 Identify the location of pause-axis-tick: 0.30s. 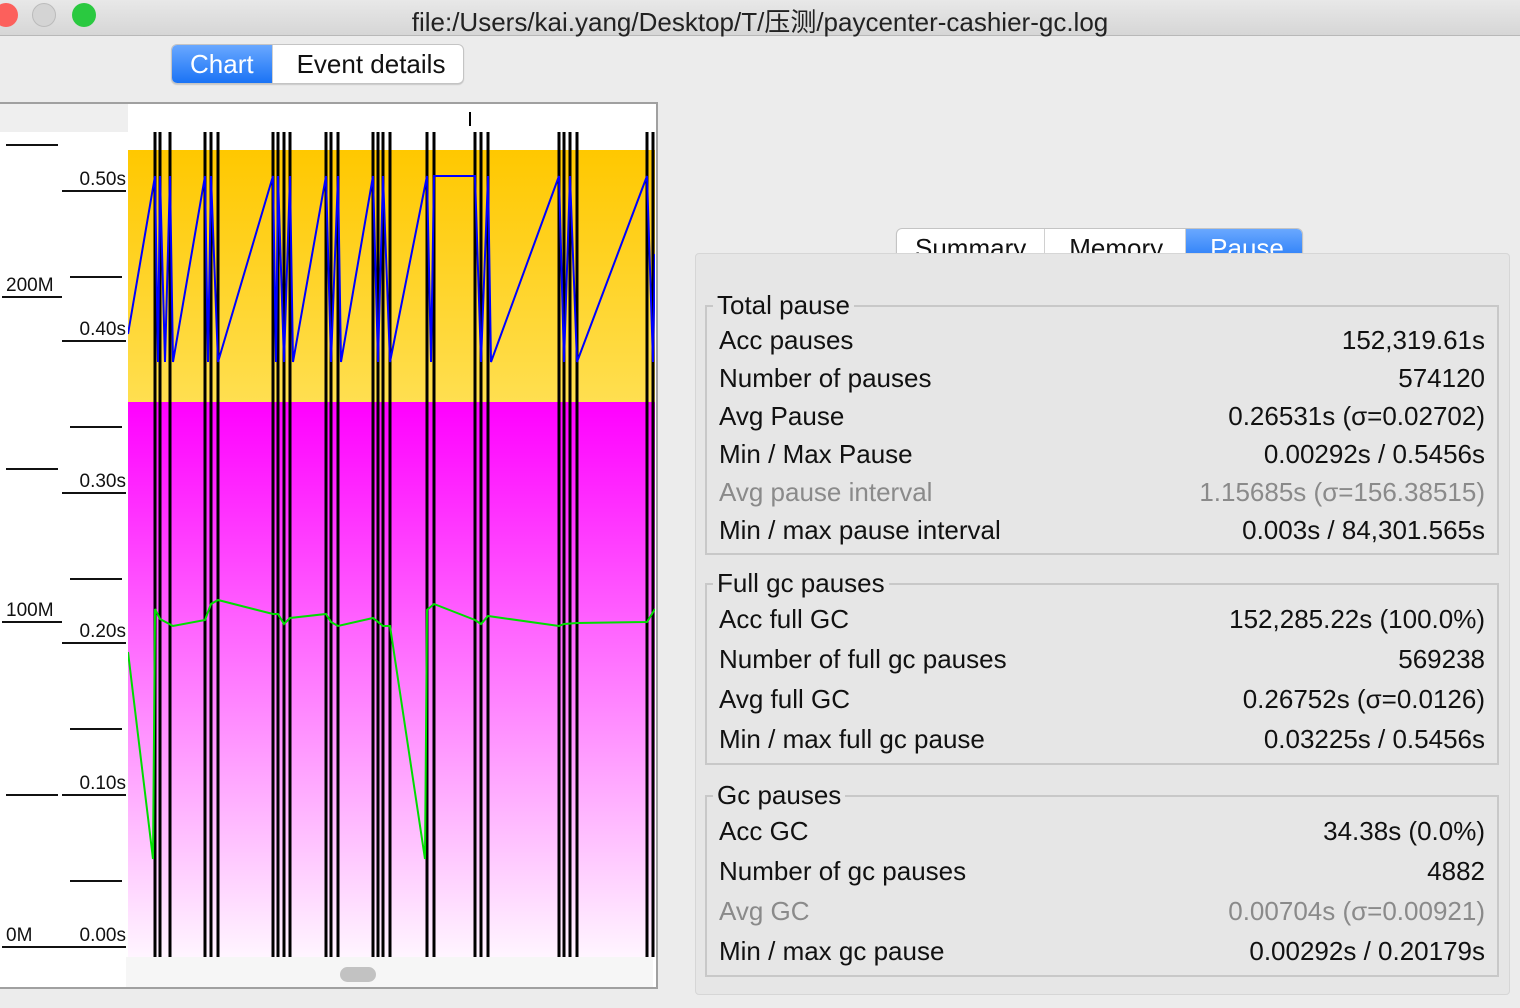
(94, 483).